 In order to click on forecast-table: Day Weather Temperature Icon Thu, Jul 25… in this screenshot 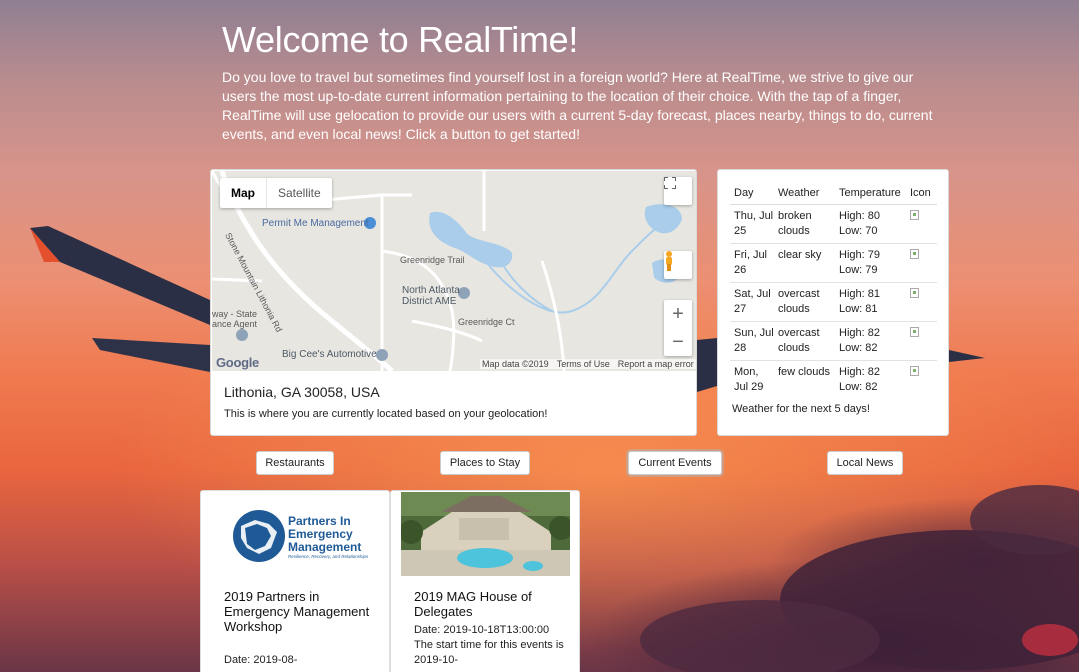, I will do `click(833, 292)`.